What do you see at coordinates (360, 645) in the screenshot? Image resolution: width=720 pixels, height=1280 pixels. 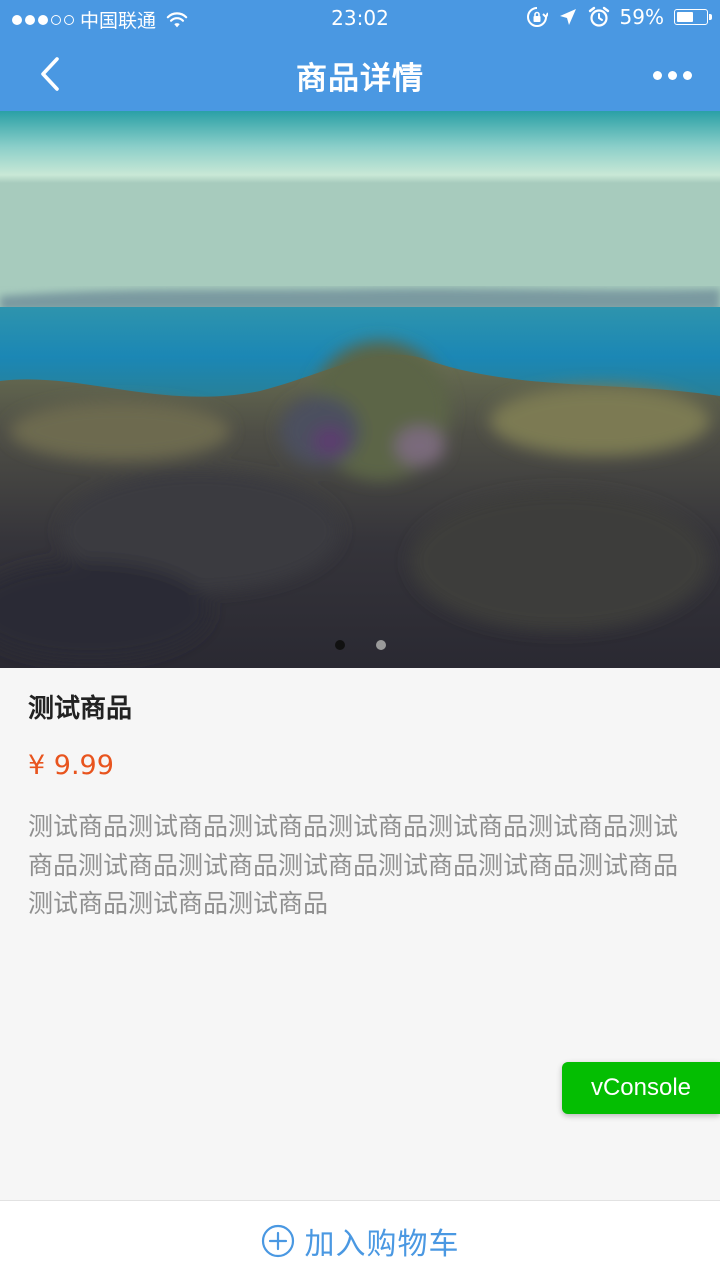 I see `carousel-indicators` at bounding box center [360, 645].